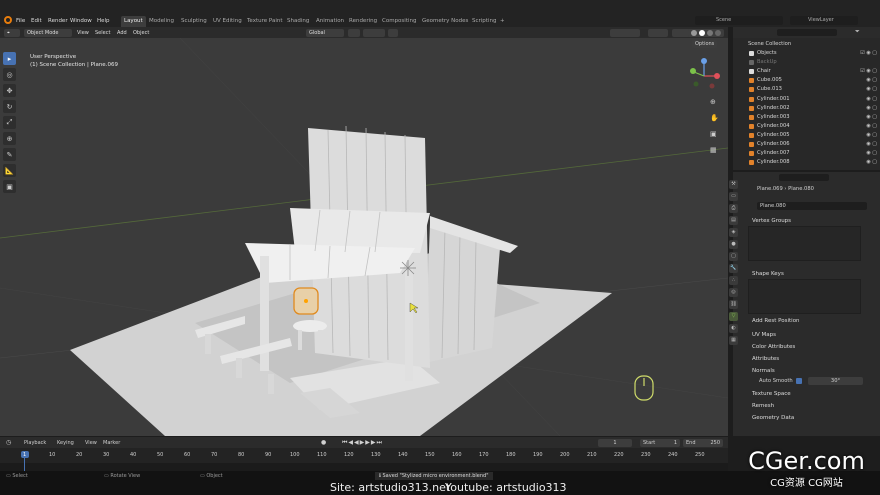  What do you see at coordinates (363, 21) in the screenshot?
I see `tab-rendering: Rendering` at bounding box center [363, 21].